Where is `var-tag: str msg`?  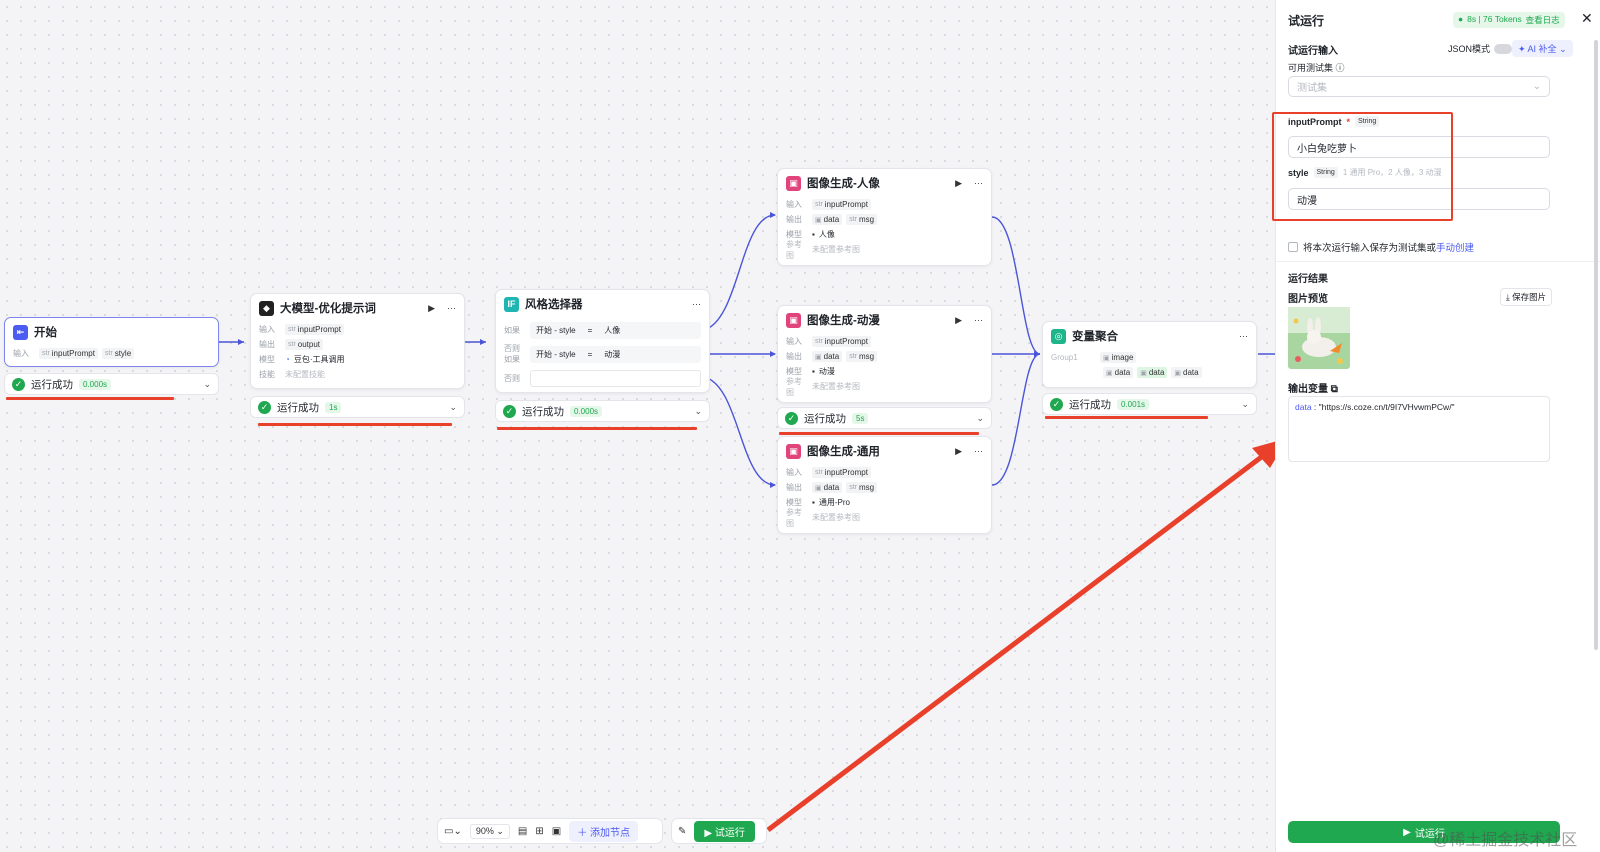
var-tag: str msg is located at coordinates (862, 356).